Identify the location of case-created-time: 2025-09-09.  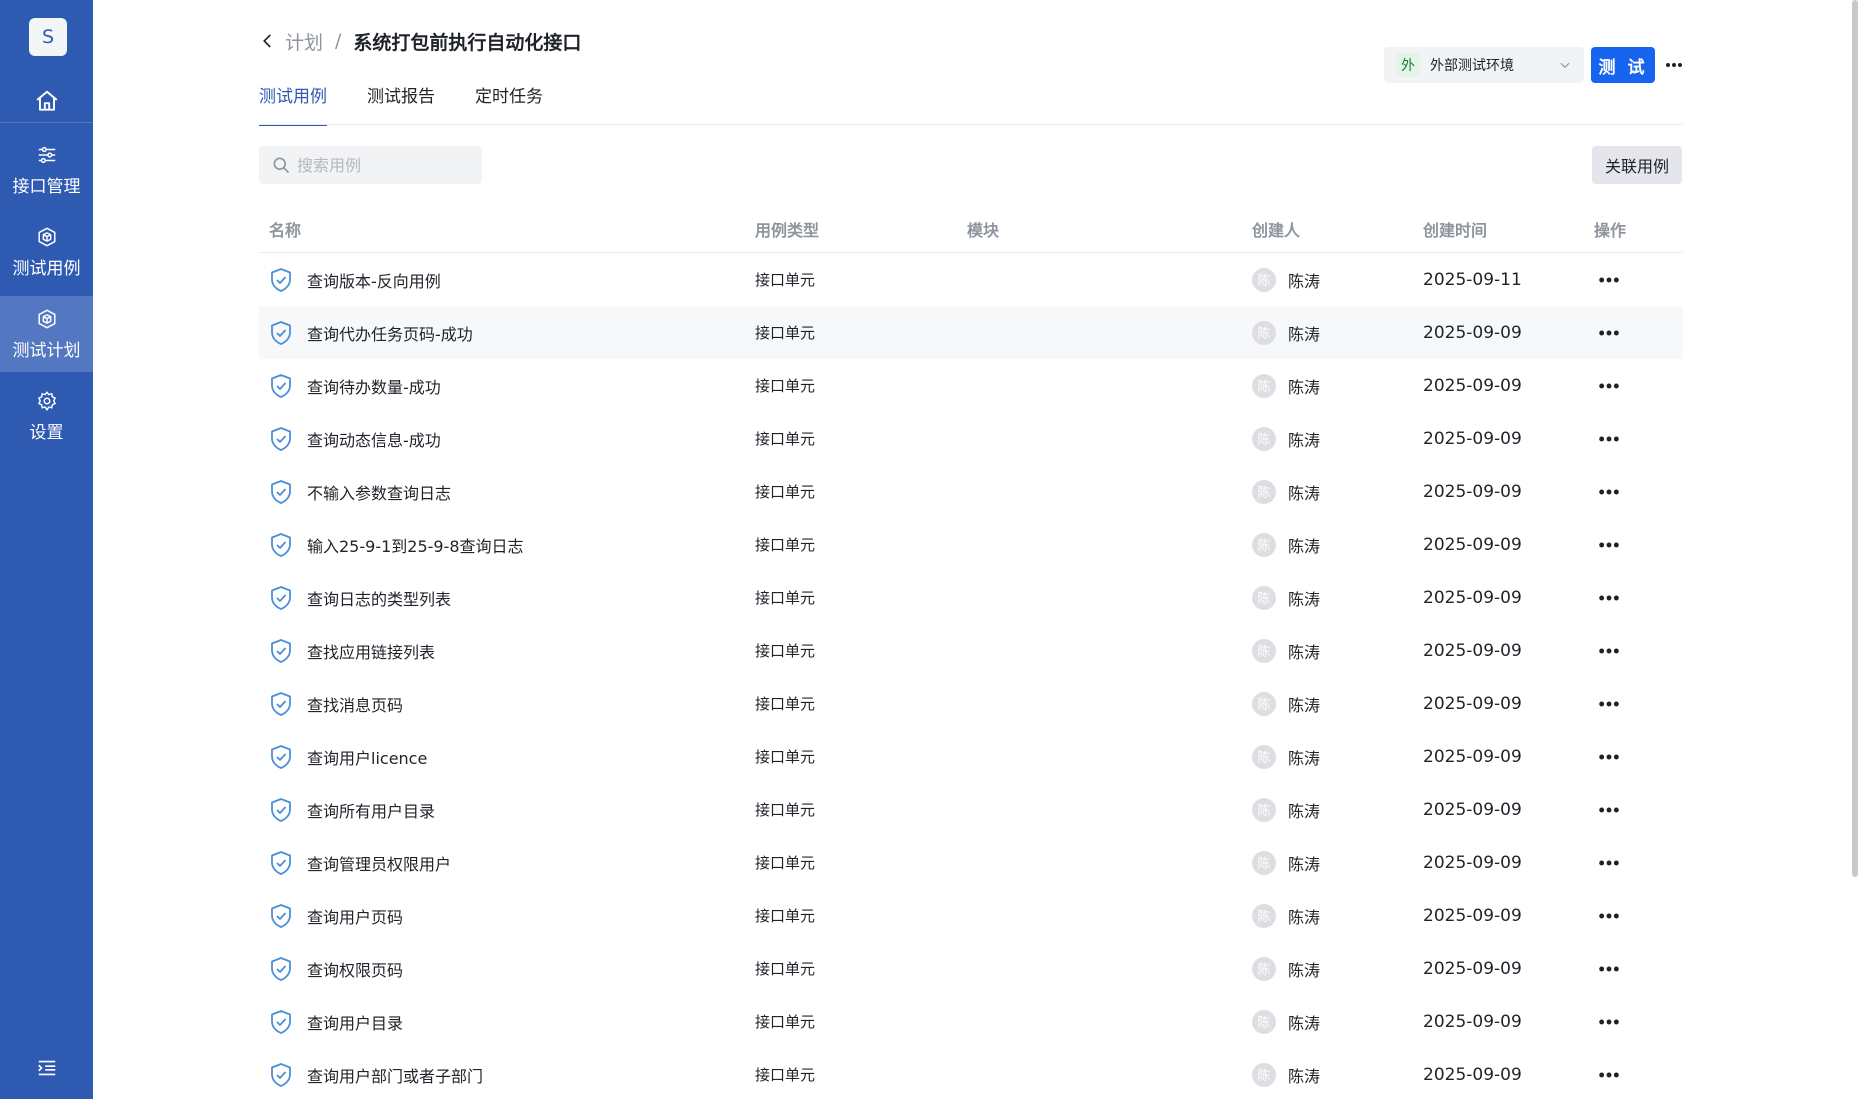
(1472, 1021).